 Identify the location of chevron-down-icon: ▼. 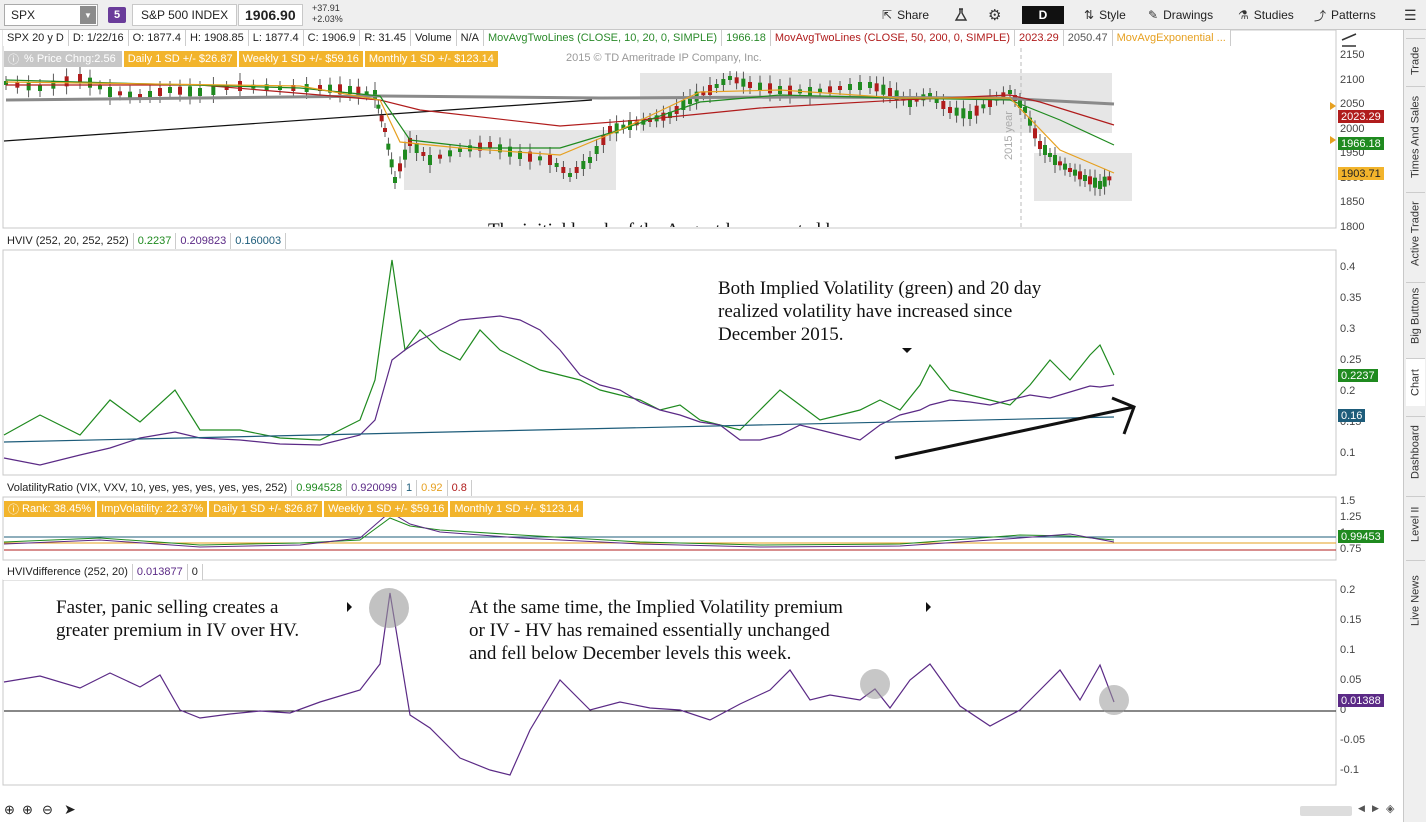
(88, 15).